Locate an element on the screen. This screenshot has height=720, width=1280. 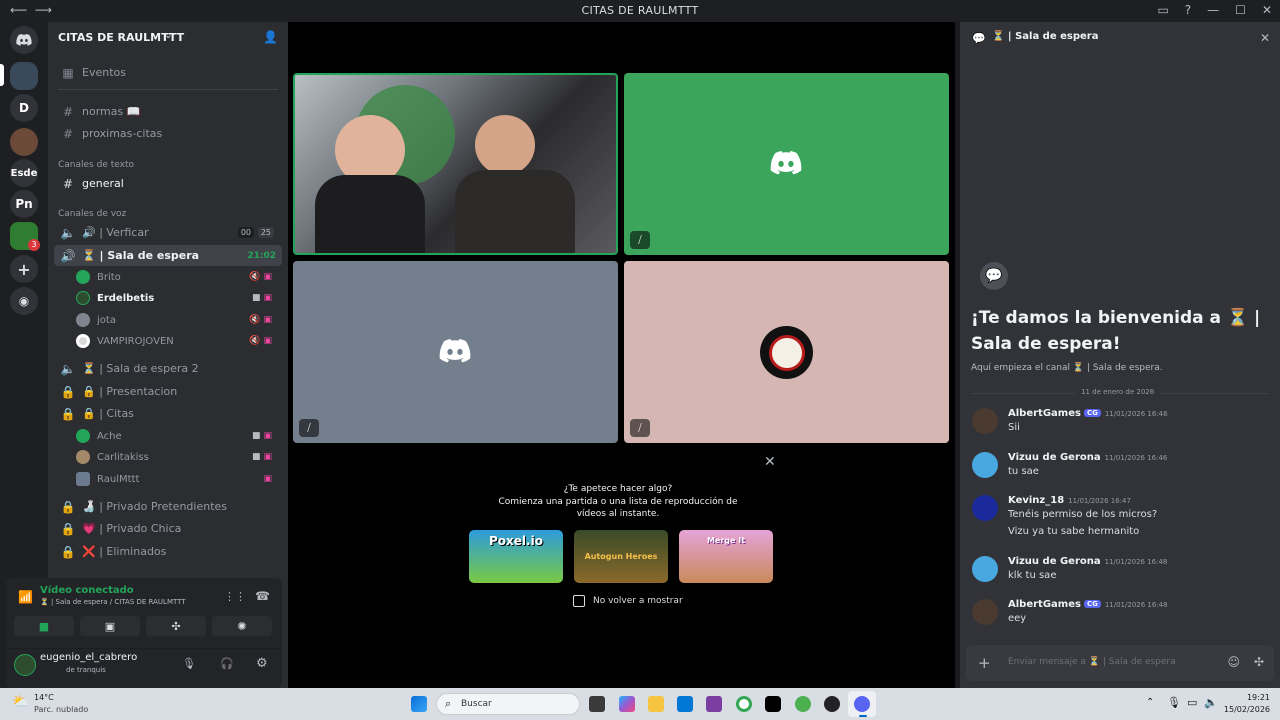
voice-sala-de-espera: 🔊 ⏳ | Sala de espera 21:02 is located at coordinates (168, 255).